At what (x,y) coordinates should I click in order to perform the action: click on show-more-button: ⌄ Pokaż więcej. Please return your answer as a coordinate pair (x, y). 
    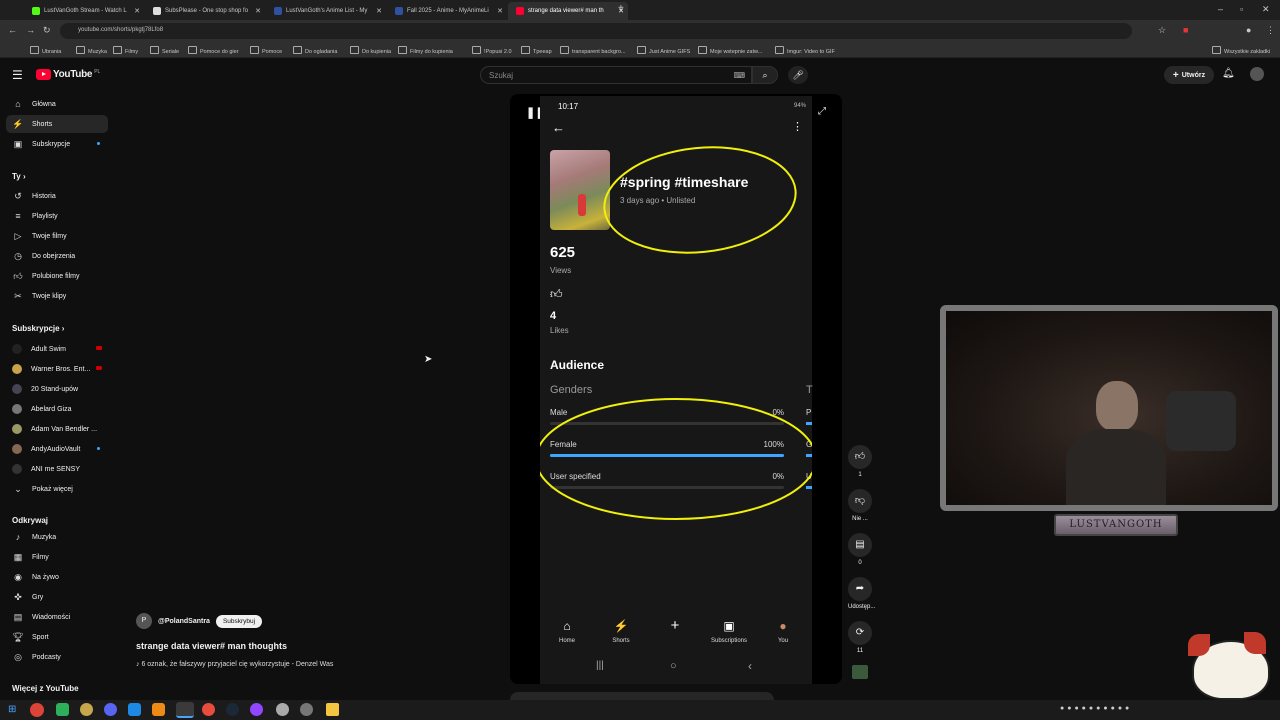
    Looking at the image, I should click on (57, 489).